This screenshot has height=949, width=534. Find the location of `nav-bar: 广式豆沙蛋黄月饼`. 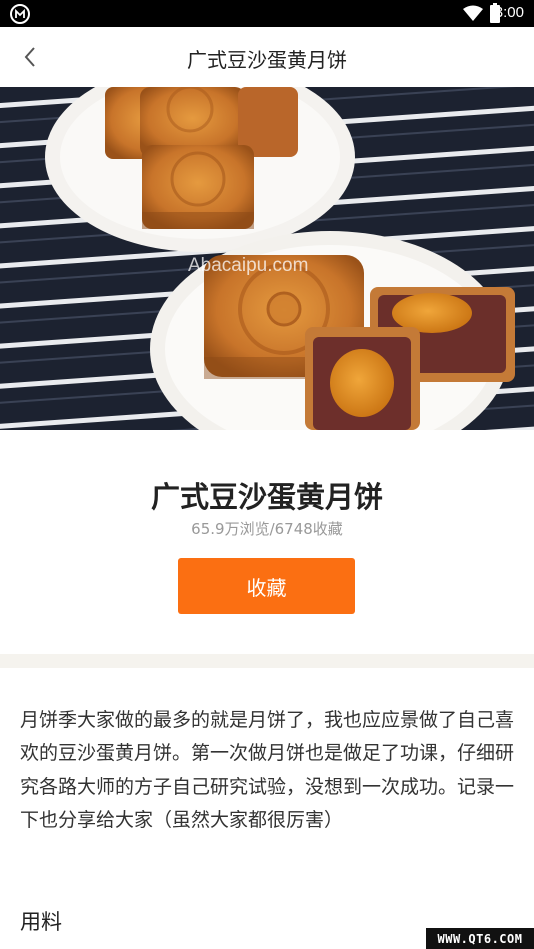

nav-bar: 广式豆沙蛋黄月饼 is located at coordinates (267, 57).